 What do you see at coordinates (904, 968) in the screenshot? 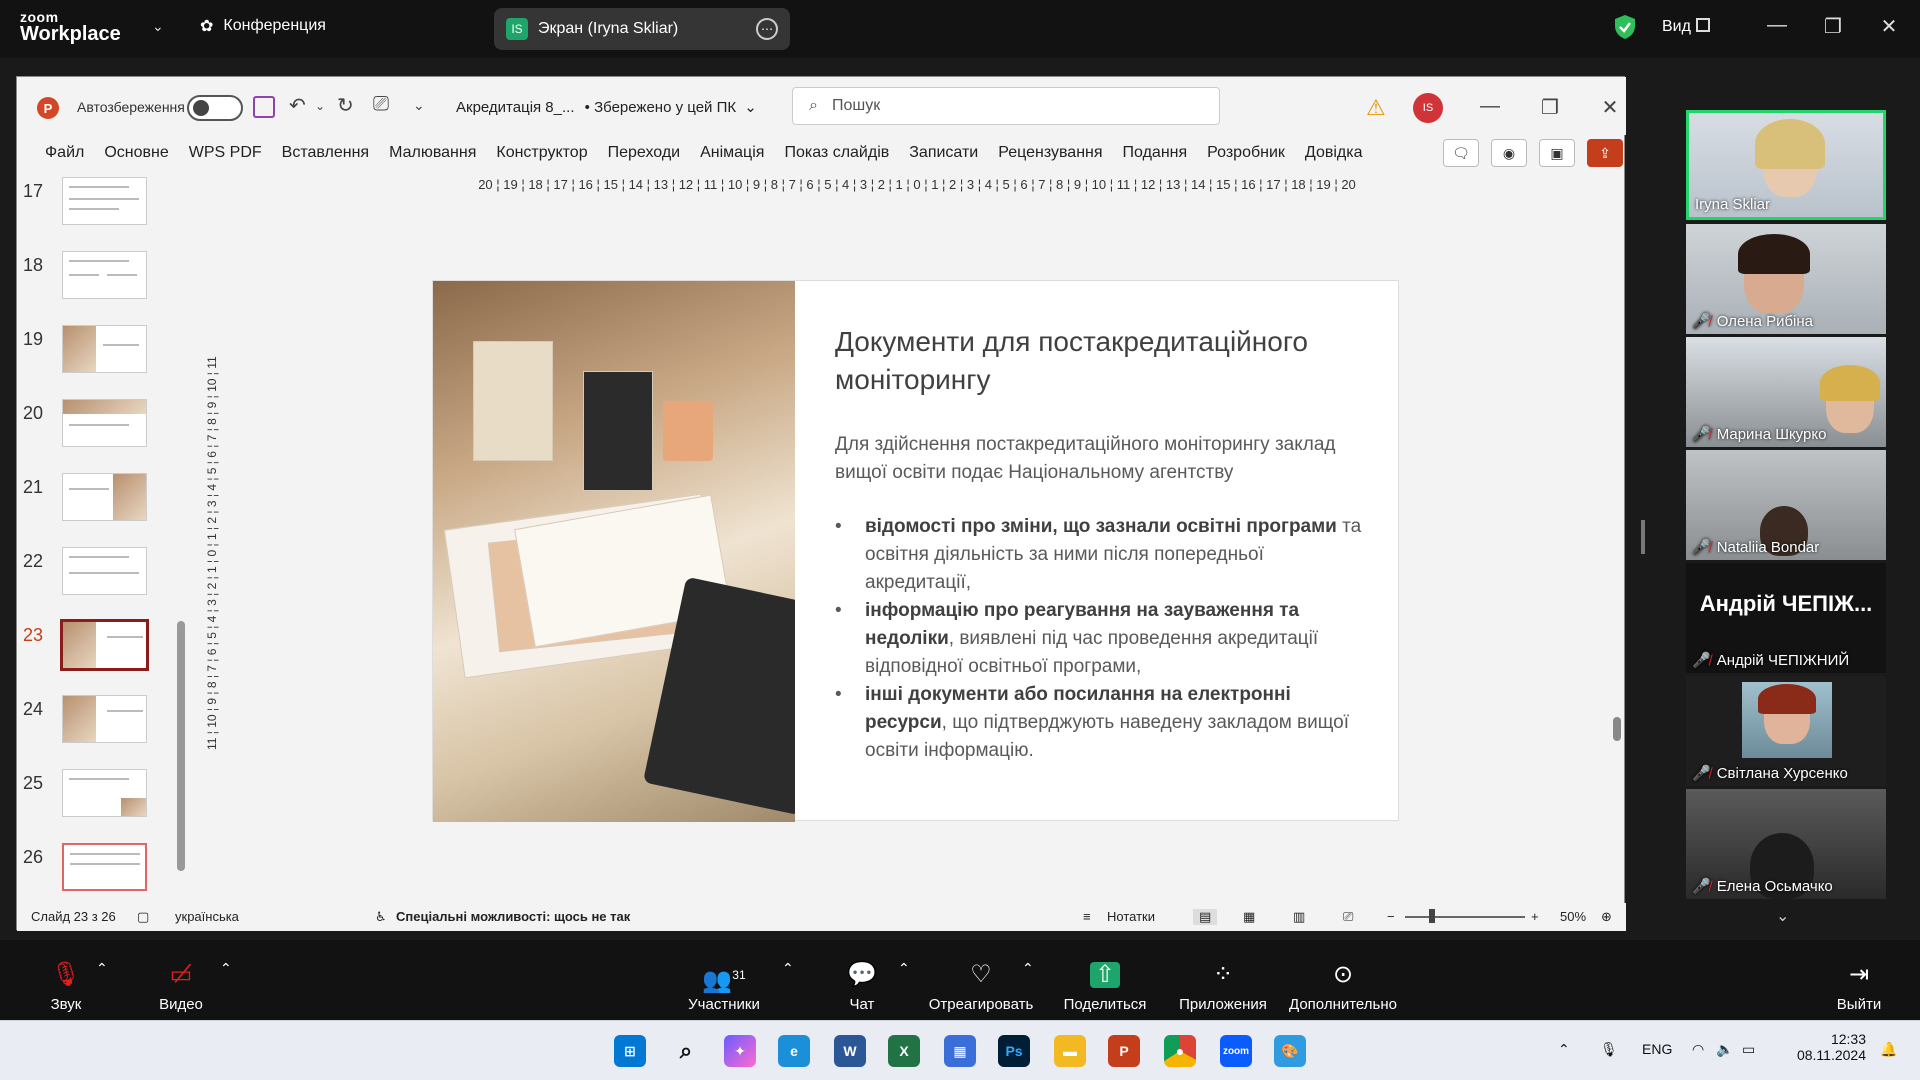
I see `chat-options-icon: ⌃` at bounding box center [904, 968].